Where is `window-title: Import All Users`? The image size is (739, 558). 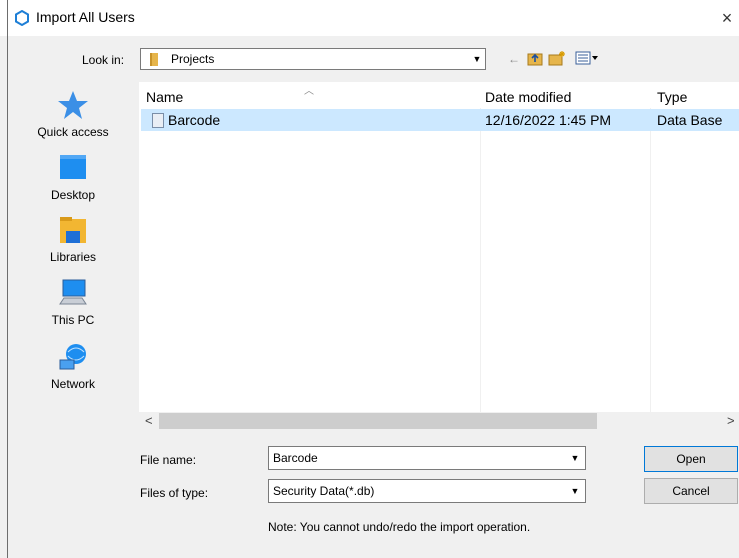 window-title: Import All Users is located at coordinates (85, 17).